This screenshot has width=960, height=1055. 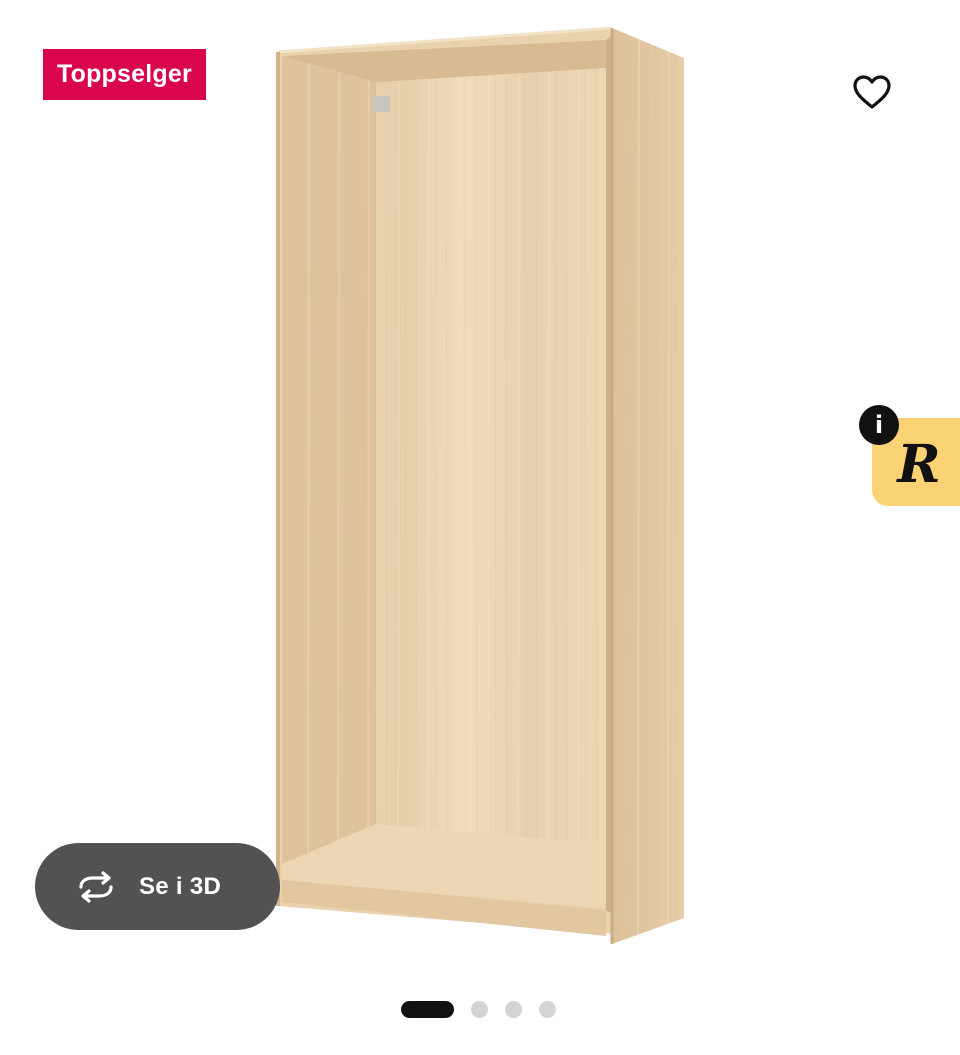 I want to click on top-seller-badge: Toppselger, so click(x=124, y=74).